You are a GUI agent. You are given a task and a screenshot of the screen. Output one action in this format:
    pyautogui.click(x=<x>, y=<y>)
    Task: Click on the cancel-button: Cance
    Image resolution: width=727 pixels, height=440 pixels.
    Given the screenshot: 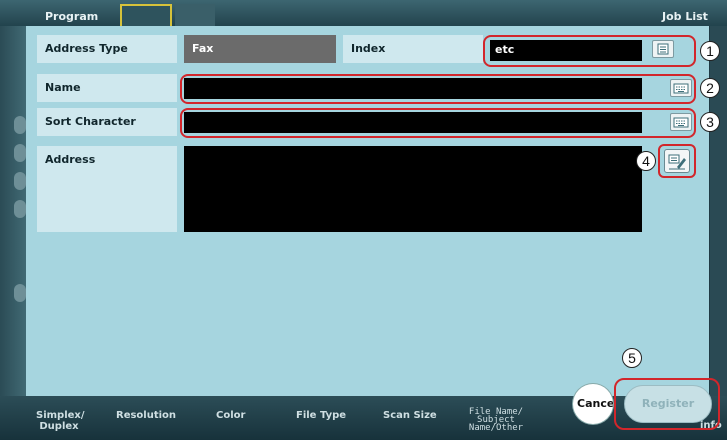 What is the action you would take?
    pyautogui.click(x=593, y=404)
    